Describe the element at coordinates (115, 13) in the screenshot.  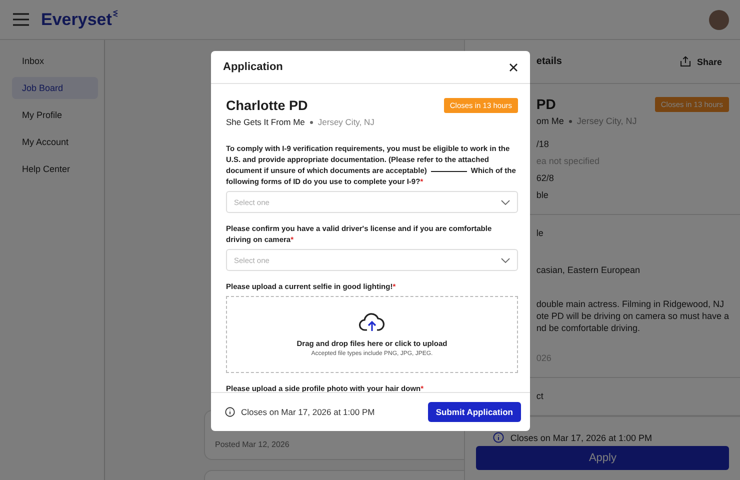
I see `logo-mark-icon` at that location.